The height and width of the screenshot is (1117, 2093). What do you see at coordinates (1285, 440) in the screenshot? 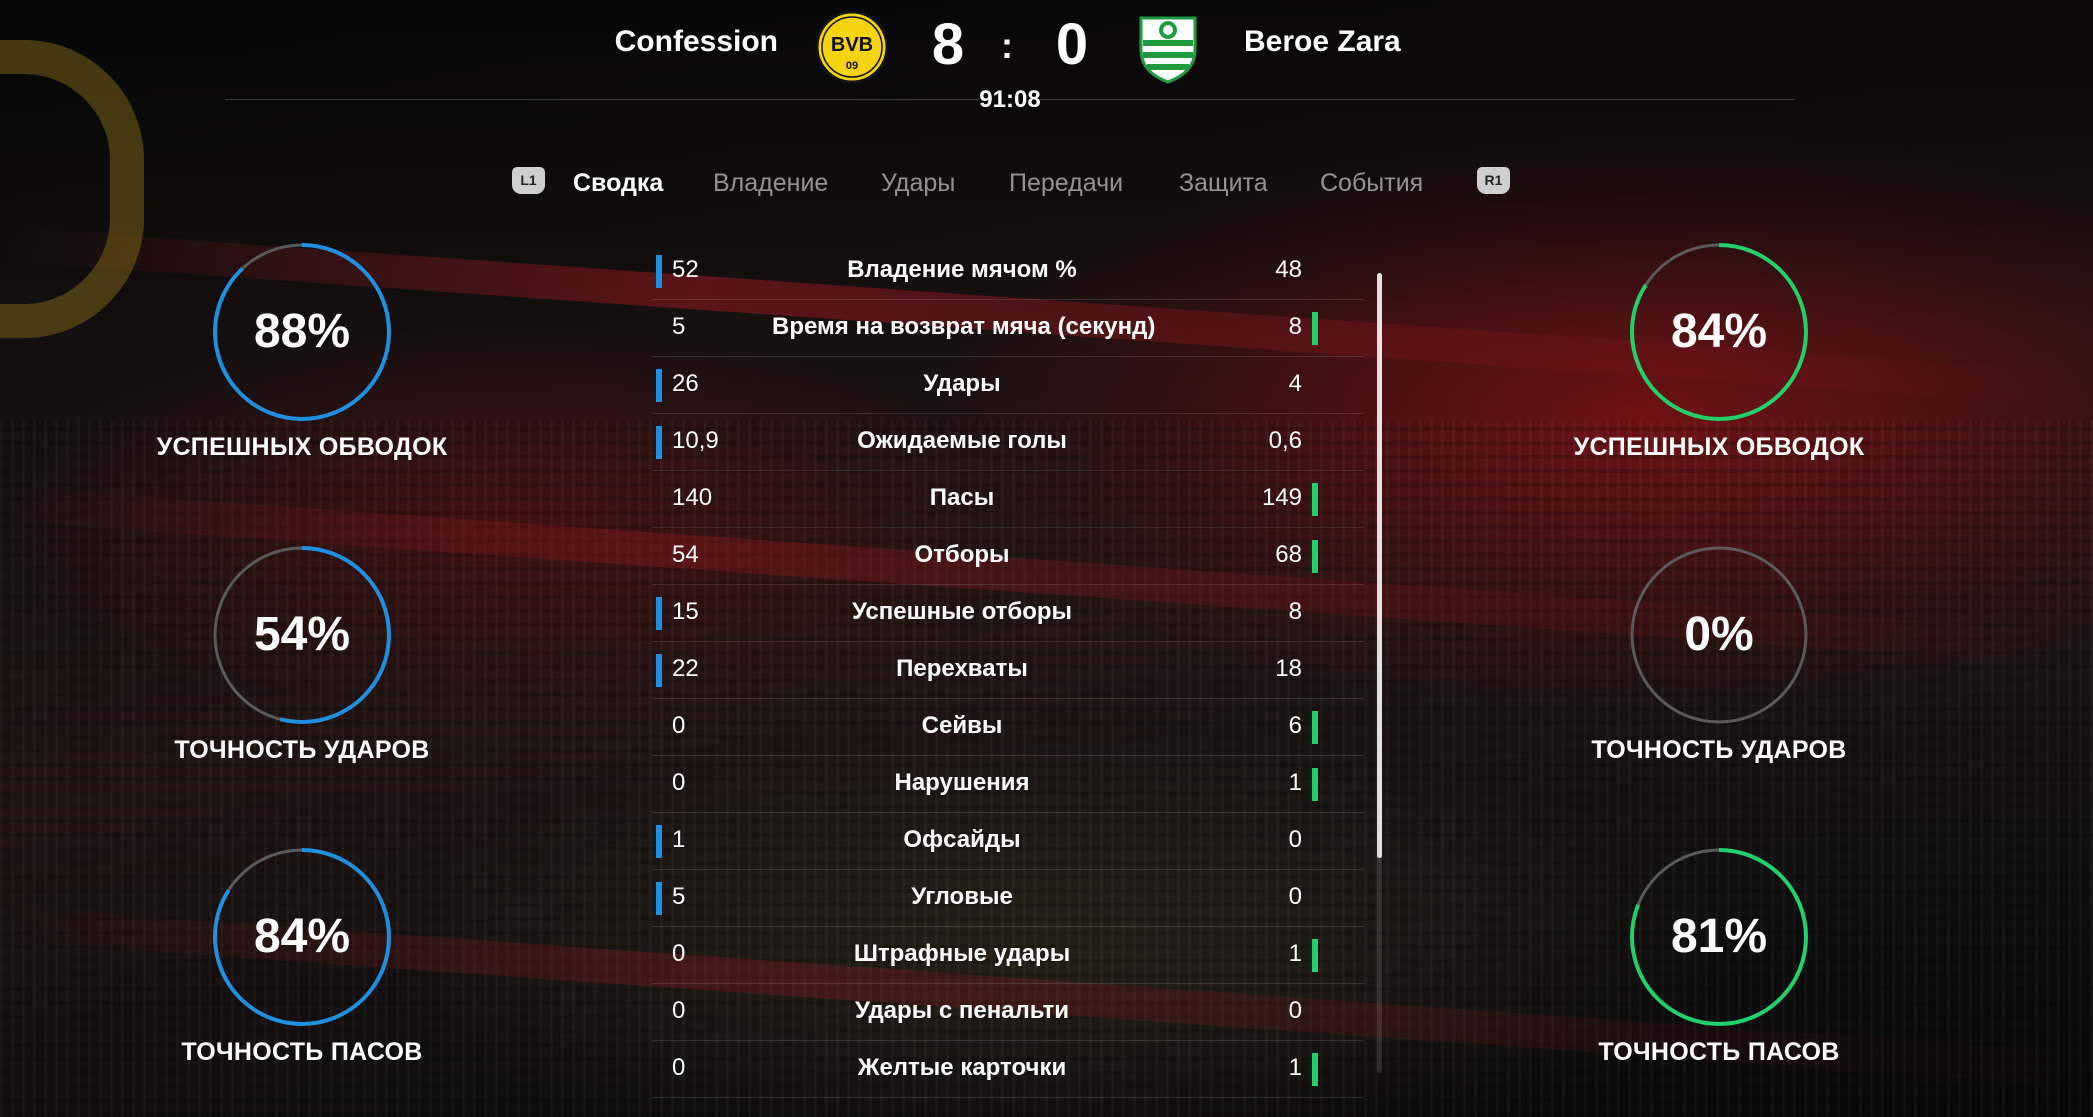
I see `away-stat-value: 0,6` at bounding box center [1285, 440].